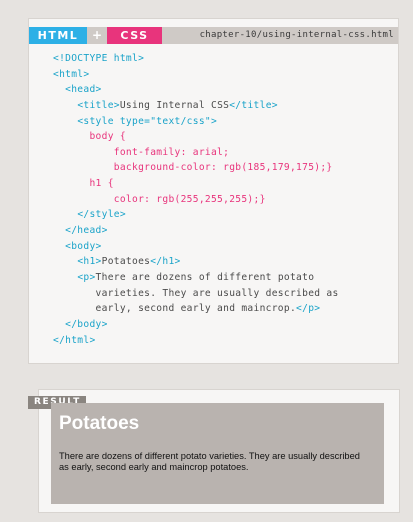 This screenshot has width=413, height=522. I want to click on code-line: <html>, so click(223, 75).